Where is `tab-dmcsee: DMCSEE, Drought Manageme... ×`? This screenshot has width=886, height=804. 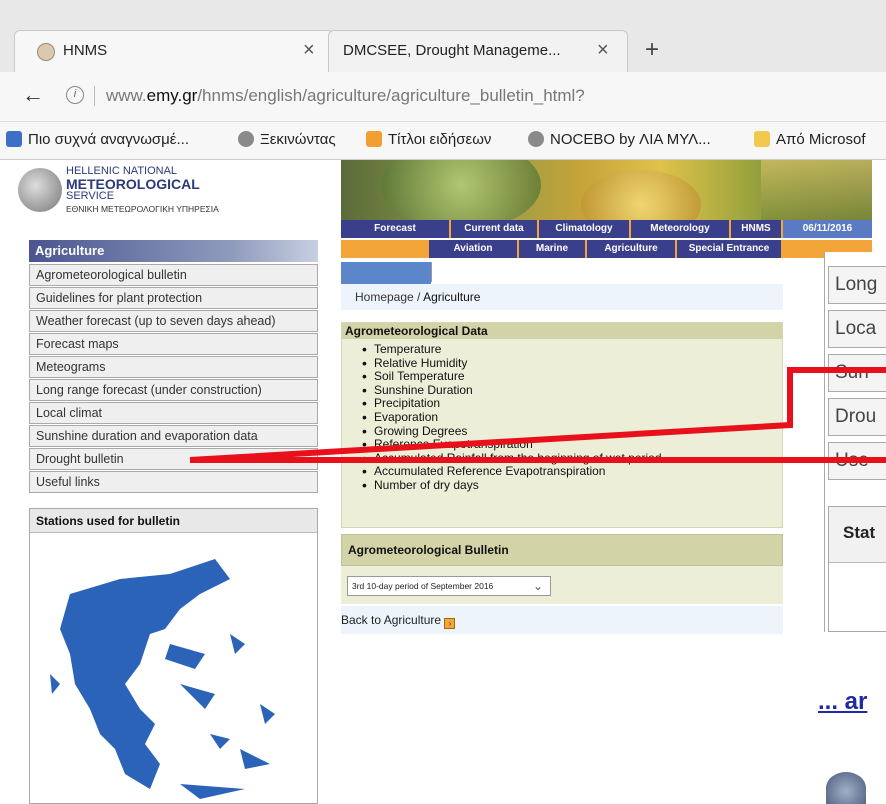 tab-dmcsee: DMCSEE, Drought Manageme... × is located at coordinates (478, 51).